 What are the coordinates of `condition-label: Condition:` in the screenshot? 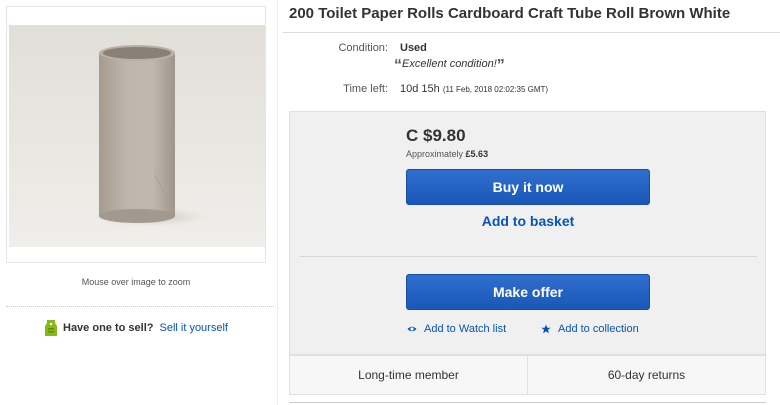 It's located at (363, 48).